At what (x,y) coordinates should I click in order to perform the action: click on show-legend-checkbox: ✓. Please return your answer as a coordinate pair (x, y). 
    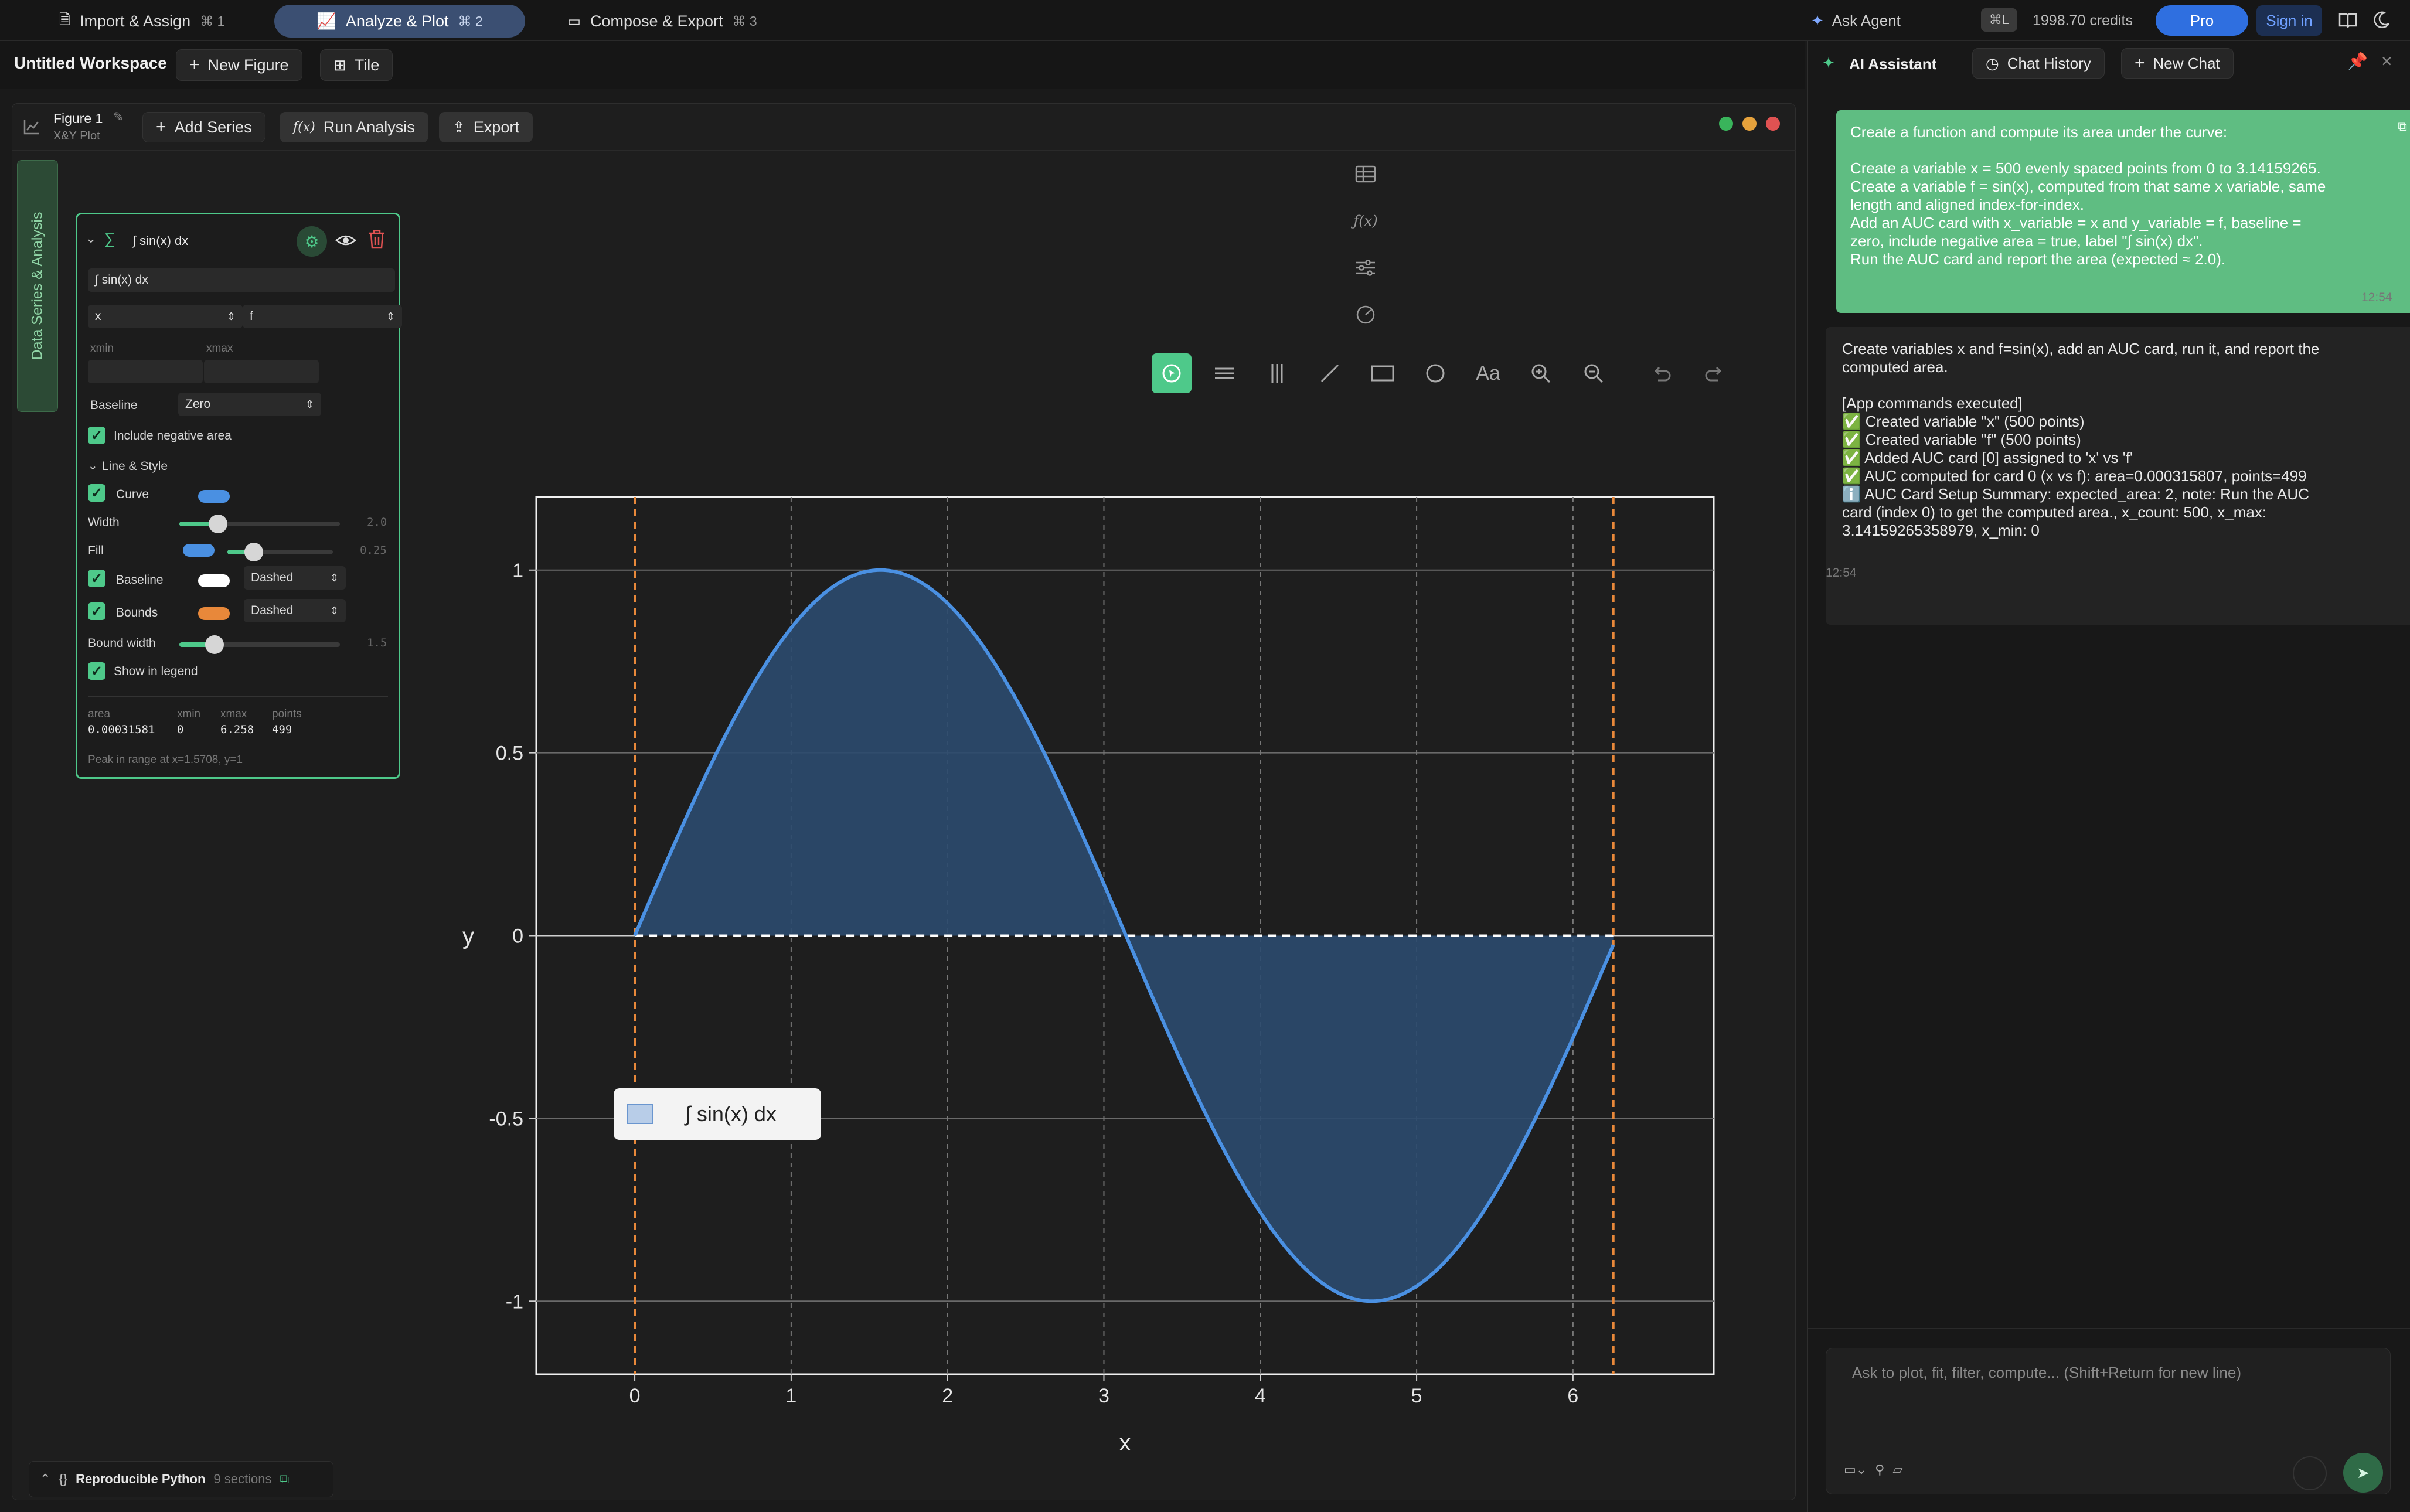
    Looking at the image, I should click on (96, 671).